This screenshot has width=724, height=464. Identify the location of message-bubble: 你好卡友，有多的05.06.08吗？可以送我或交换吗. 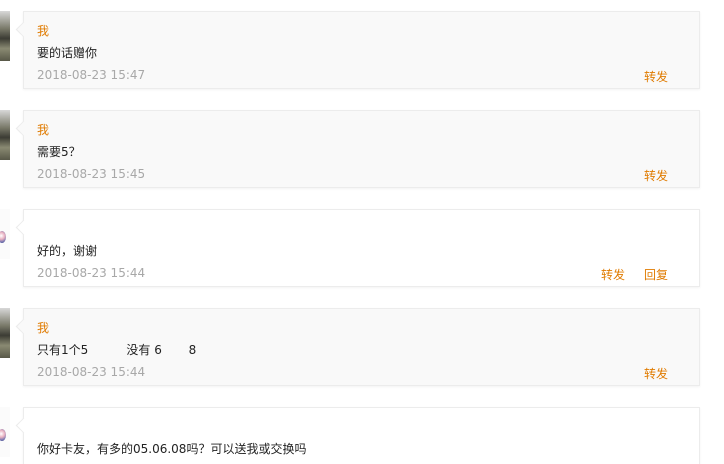
(357, 435).